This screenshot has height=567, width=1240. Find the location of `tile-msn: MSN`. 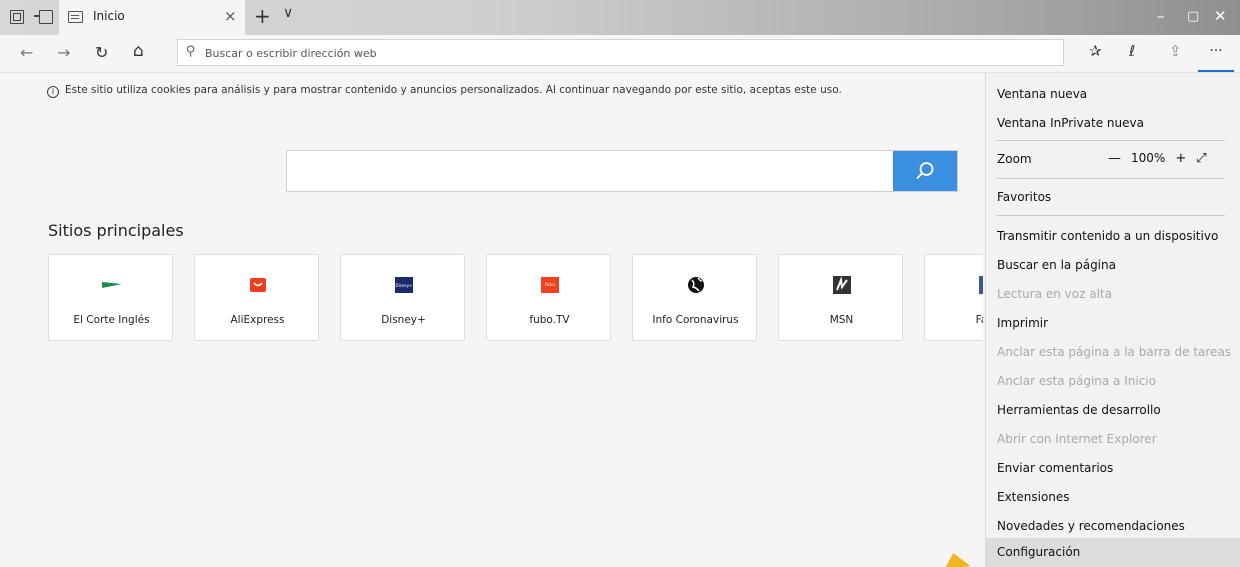

tile-msn: MSN is located at coordinates (840, 297).